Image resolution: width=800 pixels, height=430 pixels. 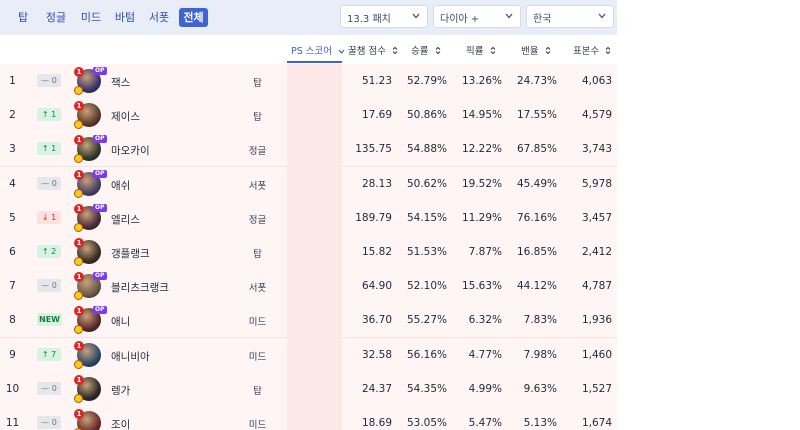 I want to click on rank-change-badge: ↑ 1, so click(x=49, y=149).